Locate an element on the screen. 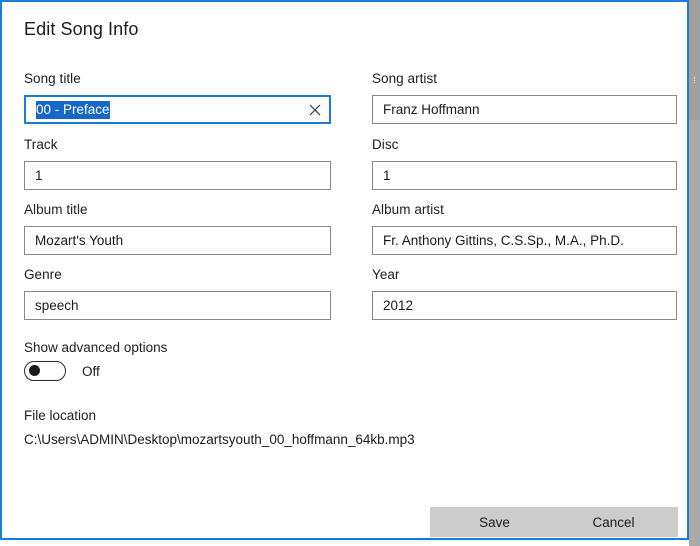 The height and width of the screenshot is (546, 700). show-advanced-options-toggle is located at coordinates (45, 371).